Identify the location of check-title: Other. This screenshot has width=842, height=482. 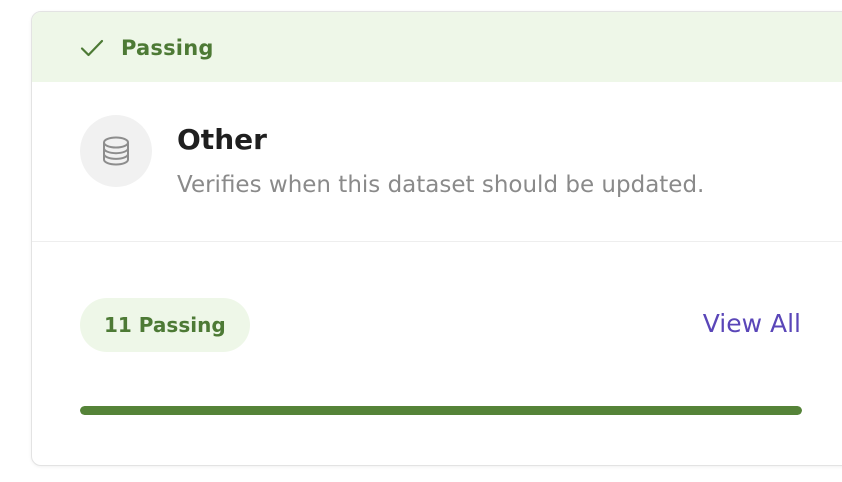
(222, 139).